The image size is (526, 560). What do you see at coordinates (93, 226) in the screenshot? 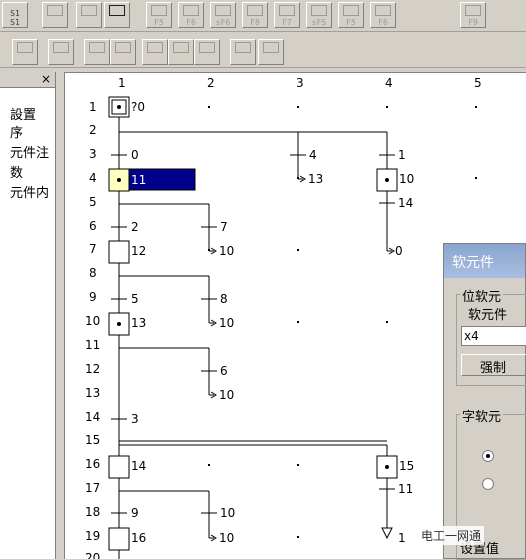
I see `row-number-6: 6` at bounding box center [93, 226].